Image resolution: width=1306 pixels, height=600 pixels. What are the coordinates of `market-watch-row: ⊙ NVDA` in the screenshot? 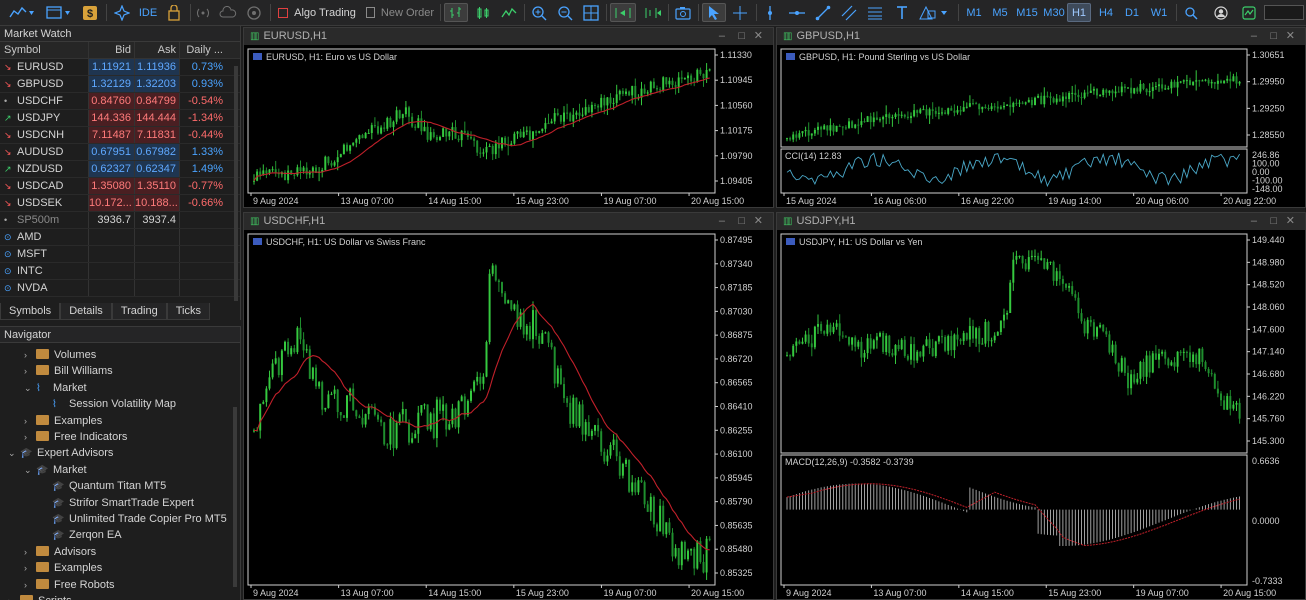 It's located at (120, 288).